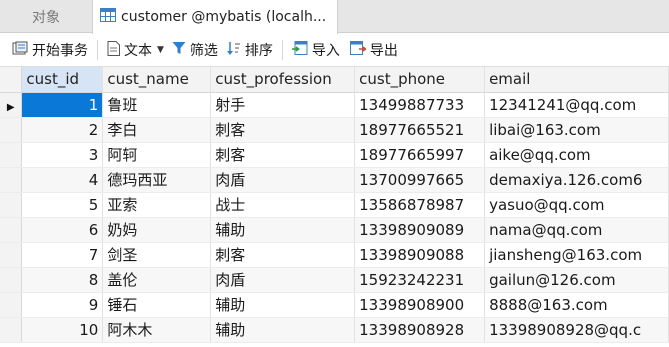 The height and width of the screenshot is (347, 669). I want to click on cell-cust-phone: 13398908928, so click(420, 330).